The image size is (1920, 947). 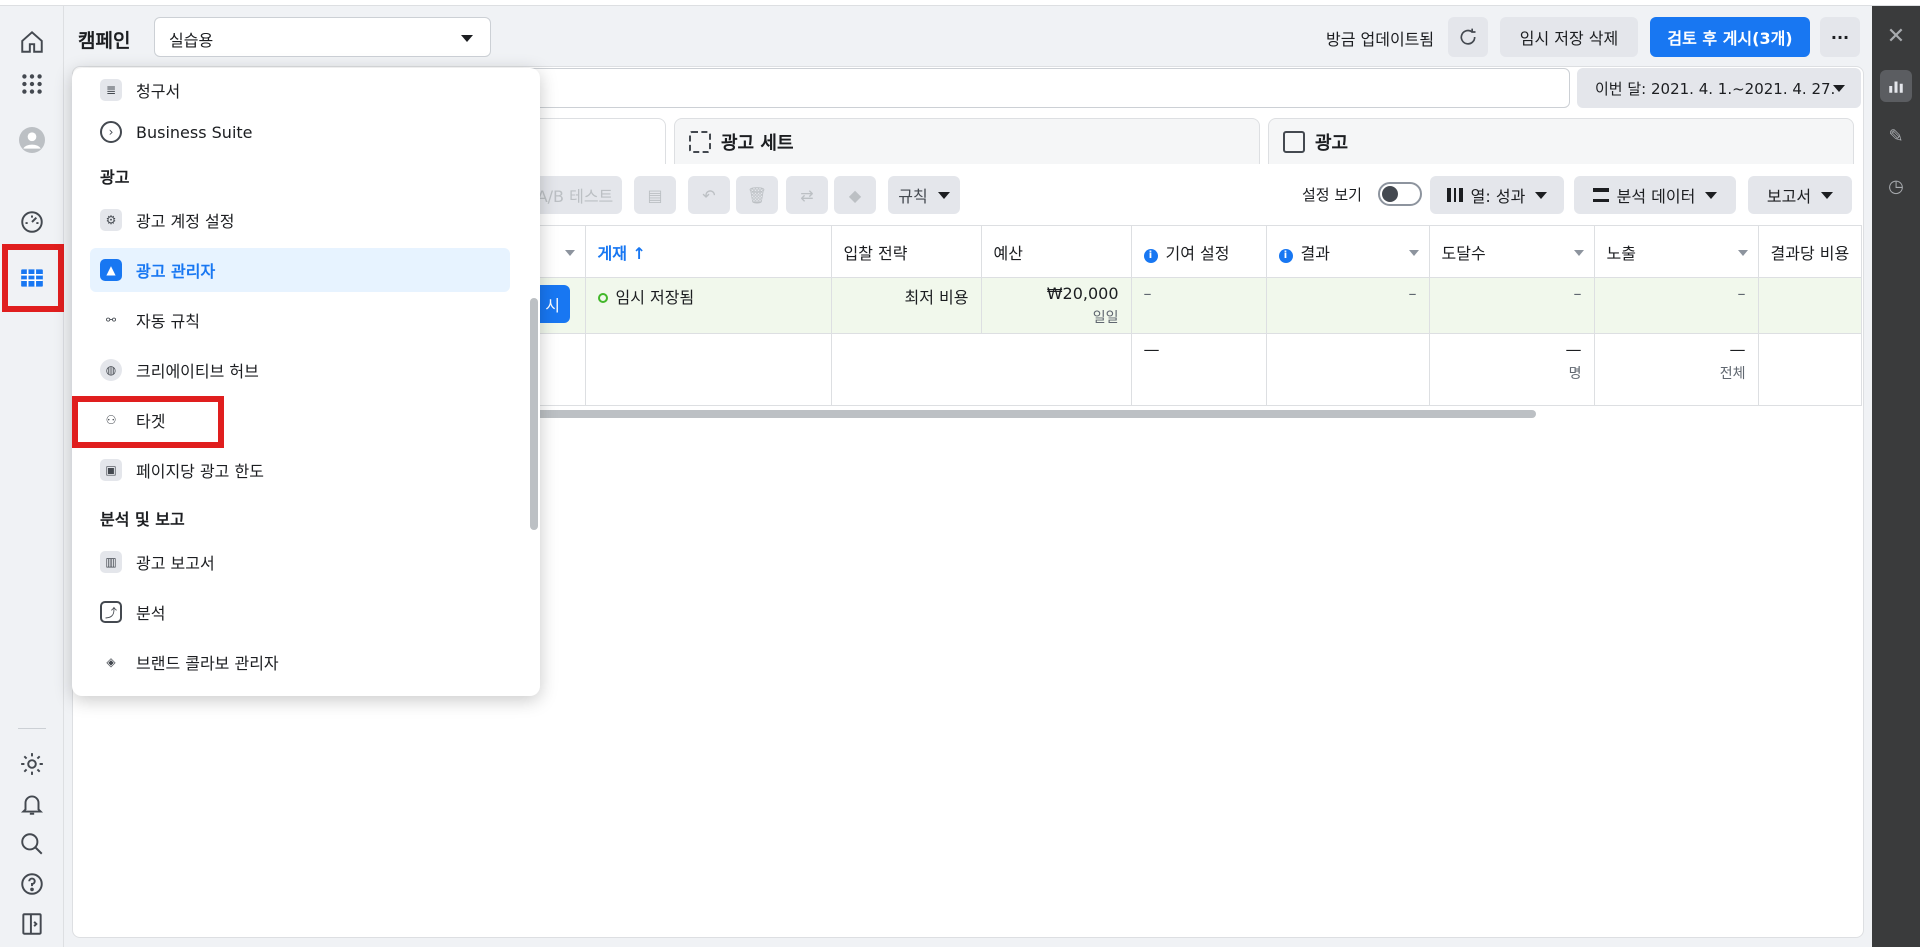 I want to click on avatar, so click(x=32, y=140).